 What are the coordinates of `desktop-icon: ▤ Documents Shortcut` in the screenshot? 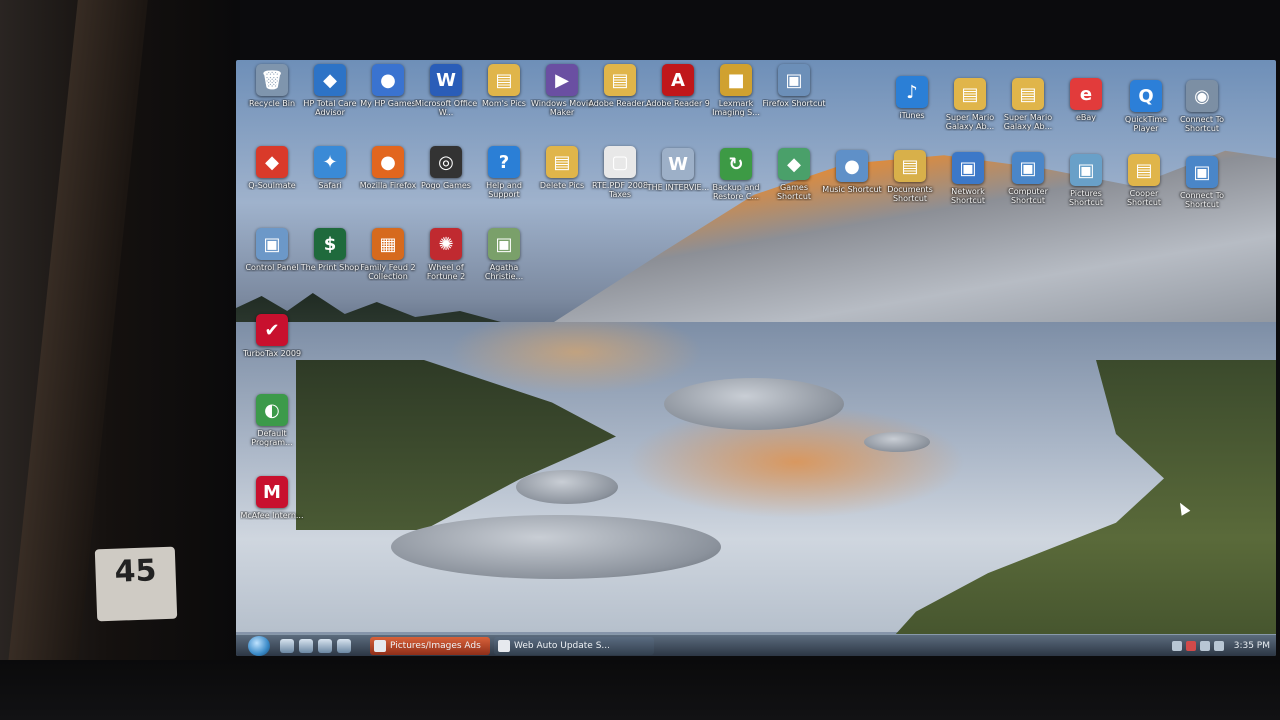 It's located at (910, 187).